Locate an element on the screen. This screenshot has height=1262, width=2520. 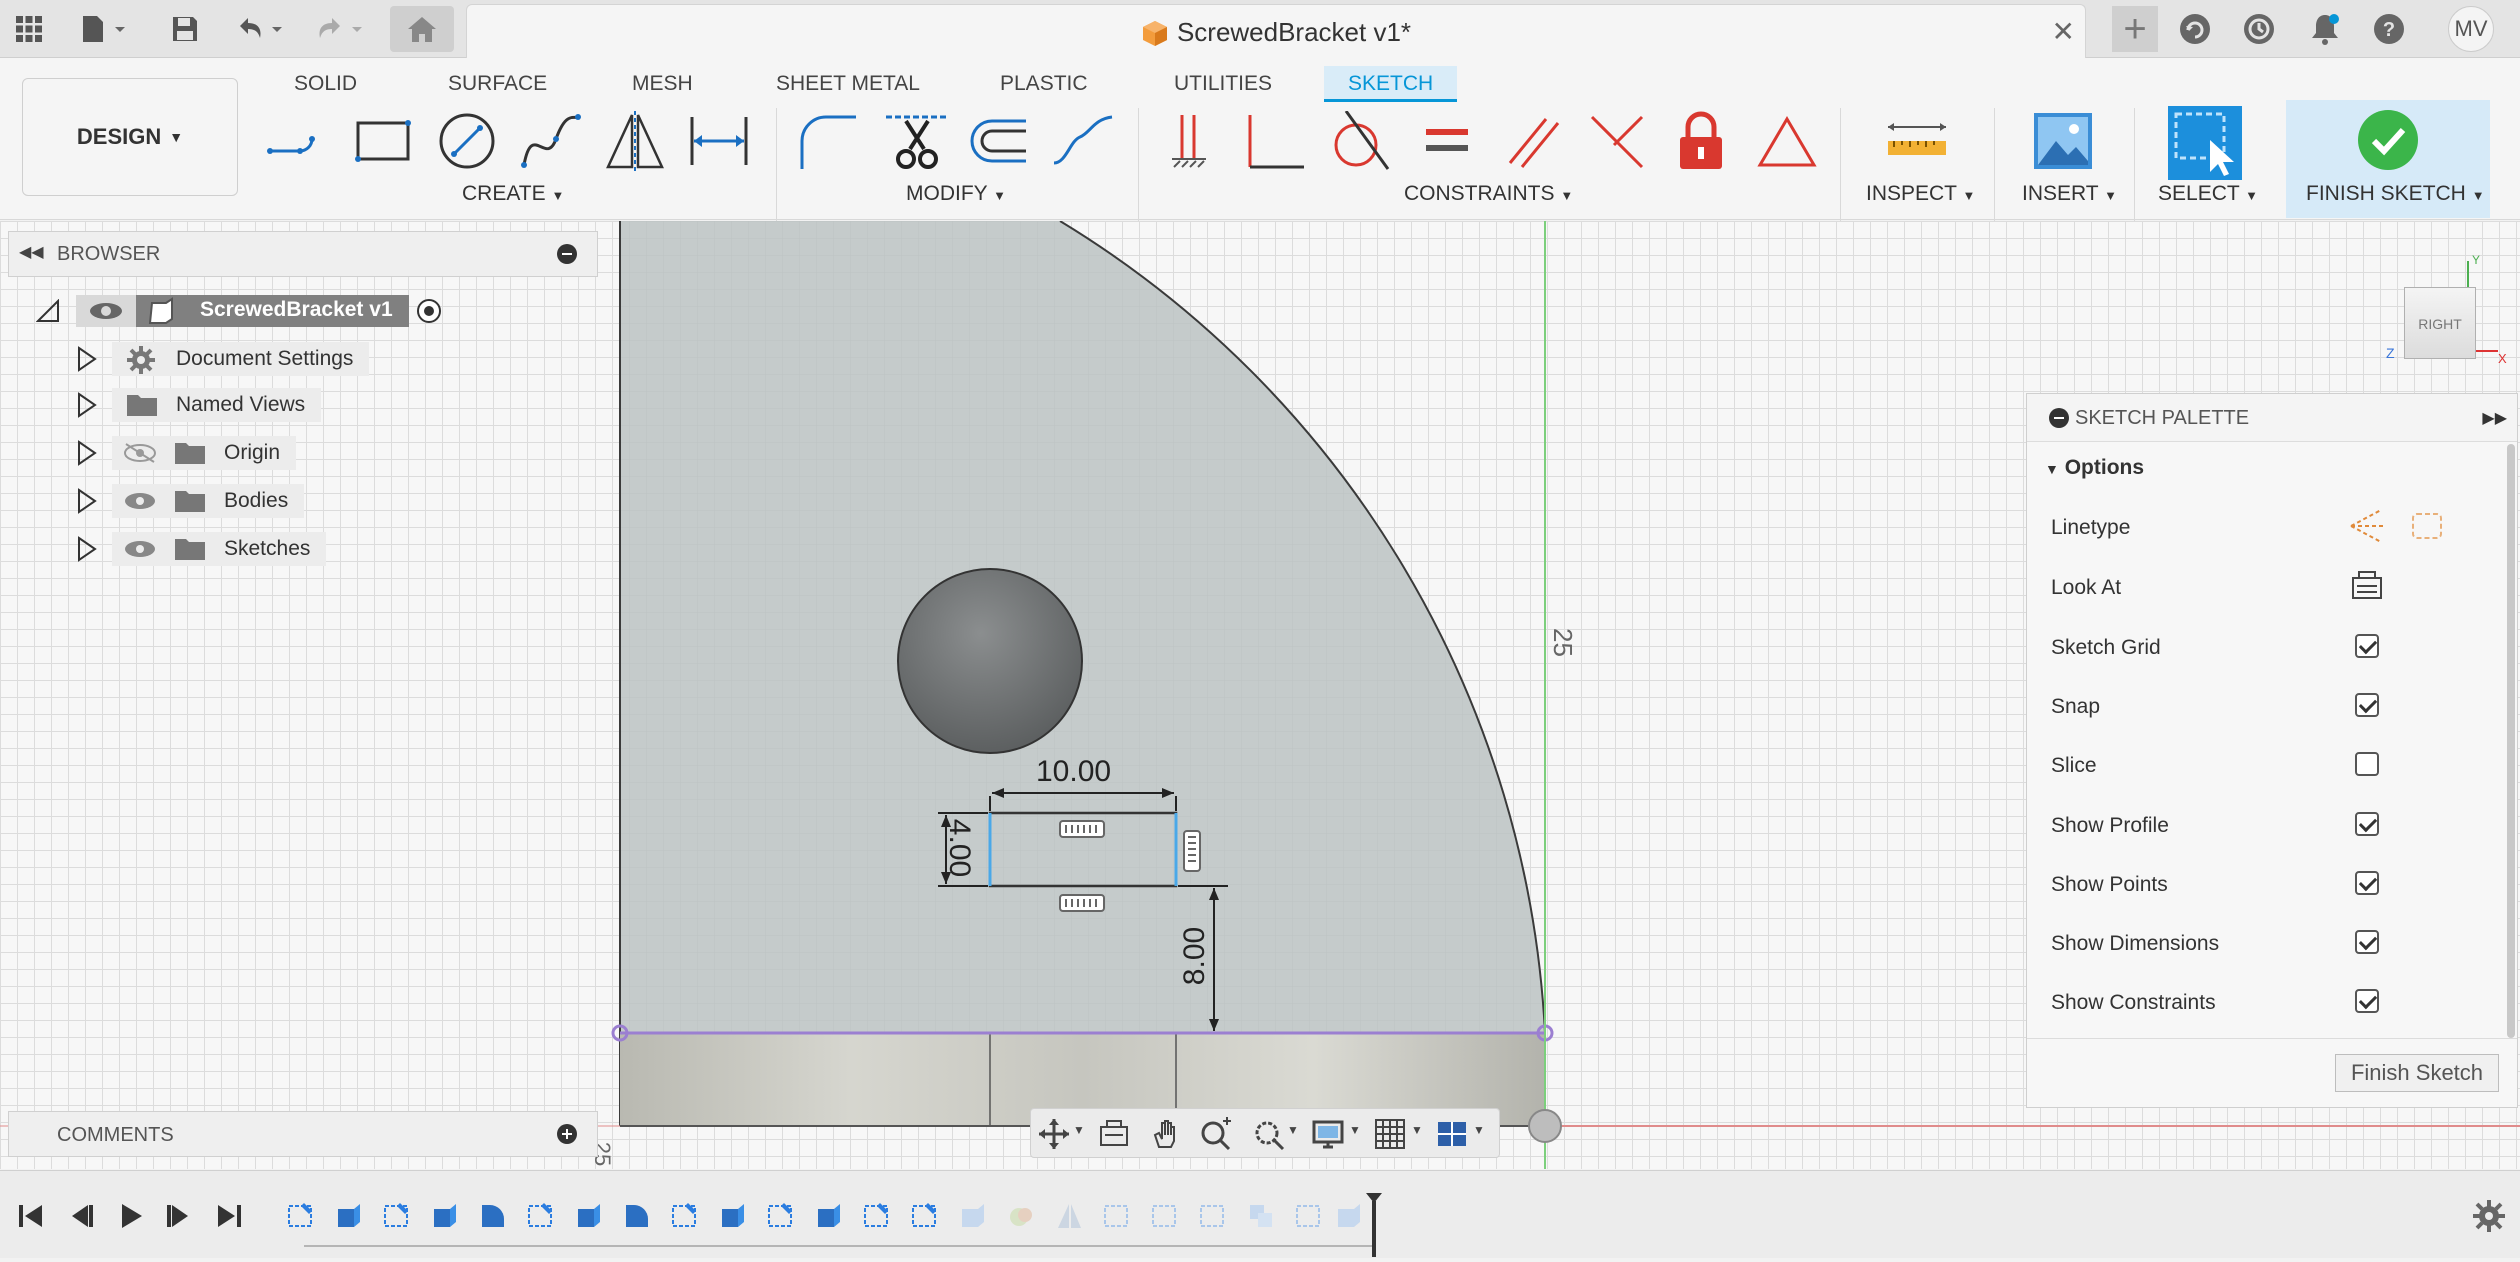
measure-ruler-icon is located at coordinates (1917, 141).